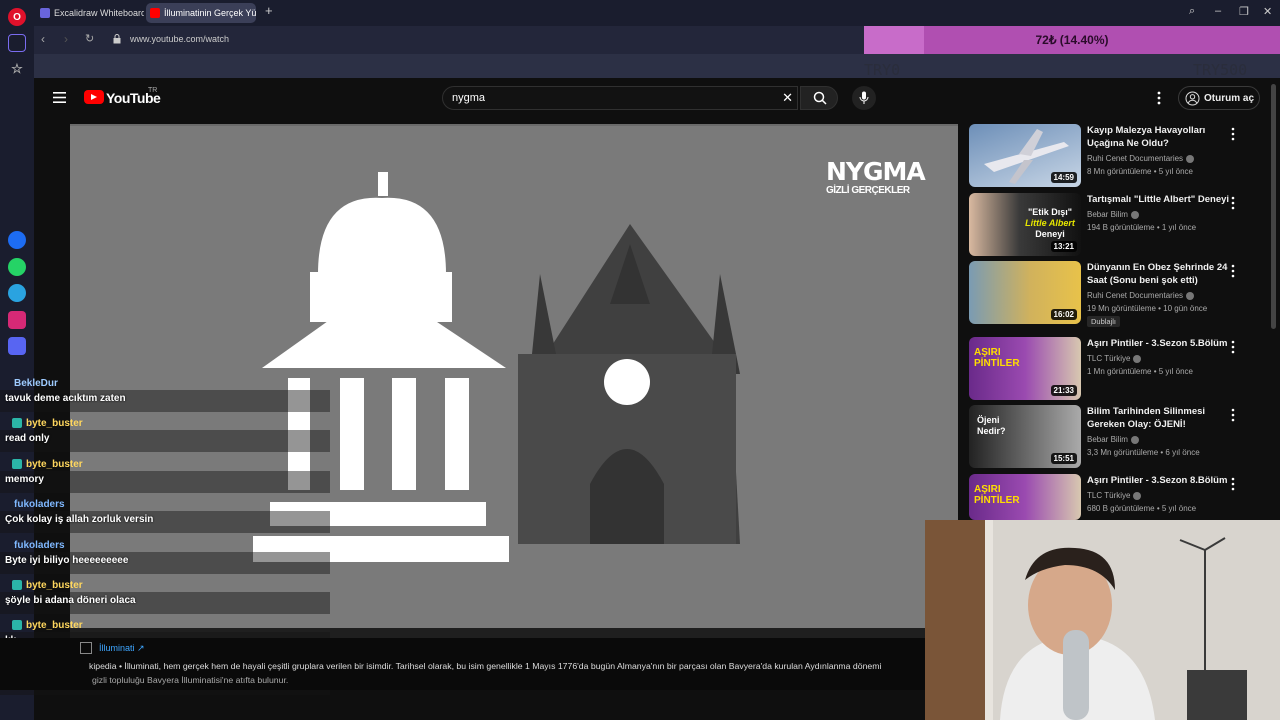 Image resolution: width=1280 pixels, height=720 pixels. Describe the element at coordinates (24, 479) in the screenshot. I see `chat-message: memory` at that location.